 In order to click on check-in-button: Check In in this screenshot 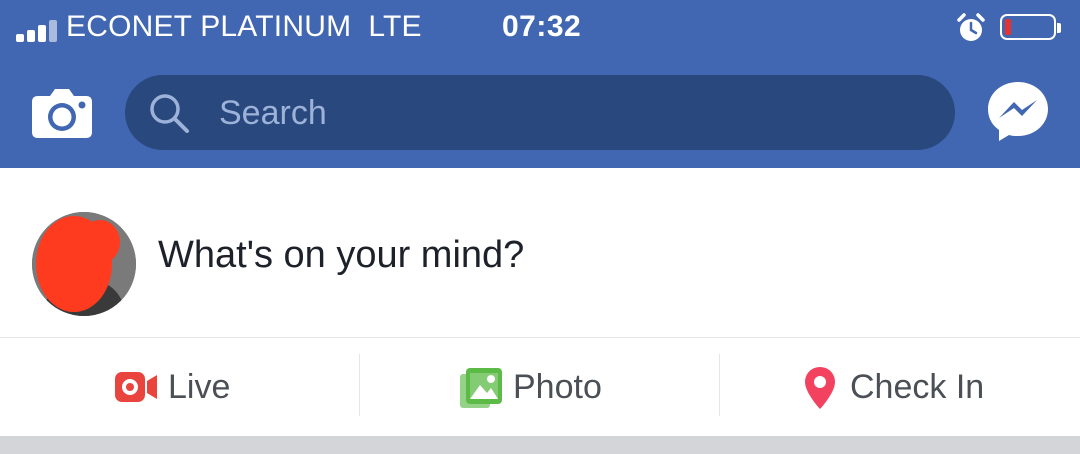, I will do `click(900, 387)`.